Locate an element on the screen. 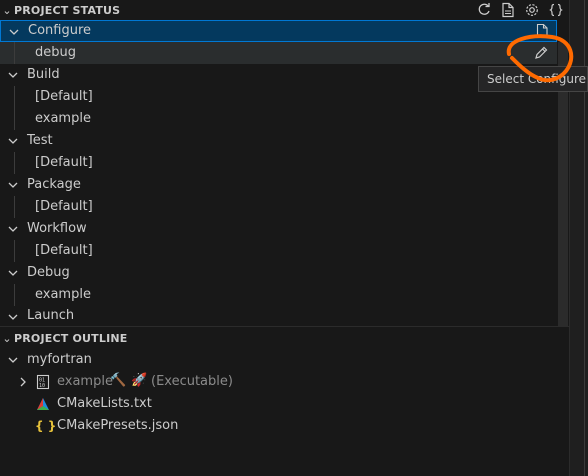 This screenshot has width=588, height=476. chevron-right-icon is located at coordinates (23, 382).